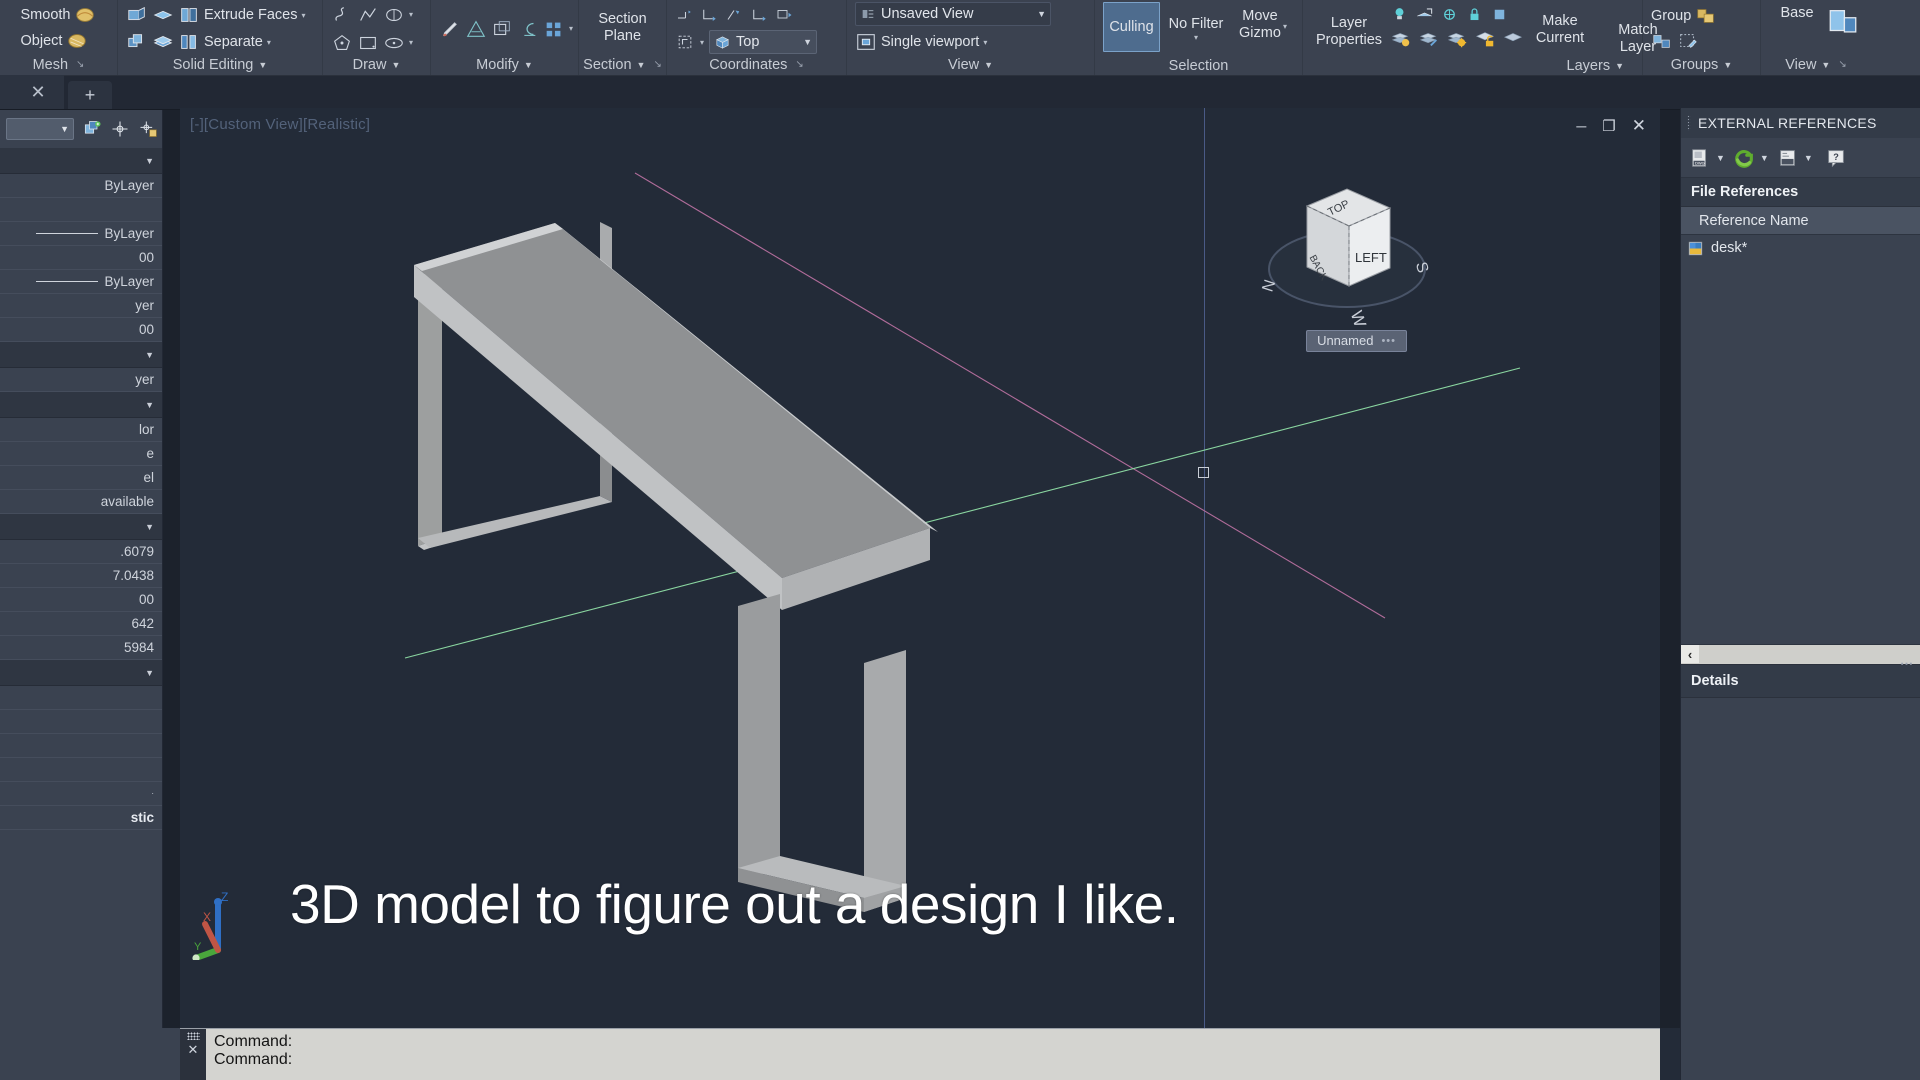 This screenshot has width=1920, height=1080. I want to click on chevron-down-icon: •••, so click(1388, 341).